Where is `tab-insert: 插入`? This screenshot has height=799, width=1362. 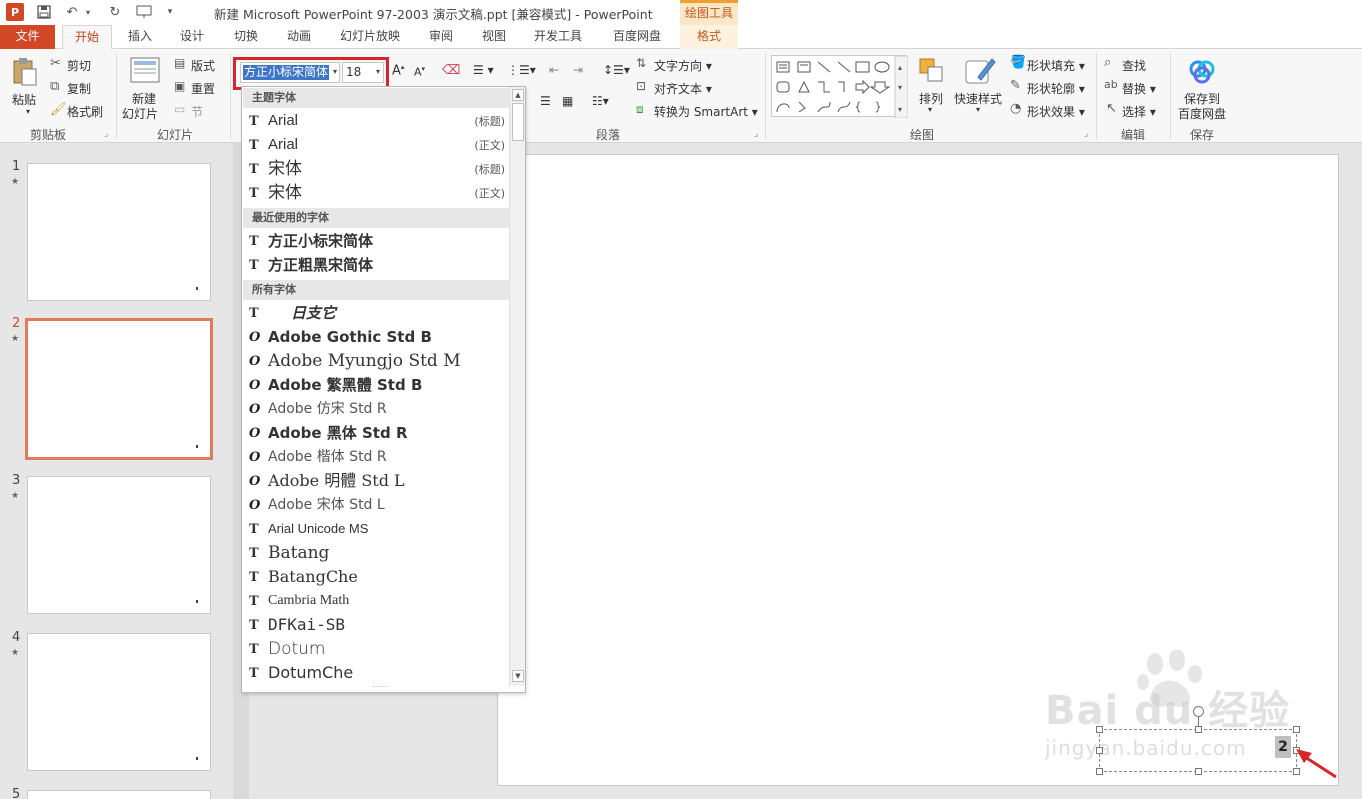
tab-insert: 插入 is located at coordinates (140, 37).